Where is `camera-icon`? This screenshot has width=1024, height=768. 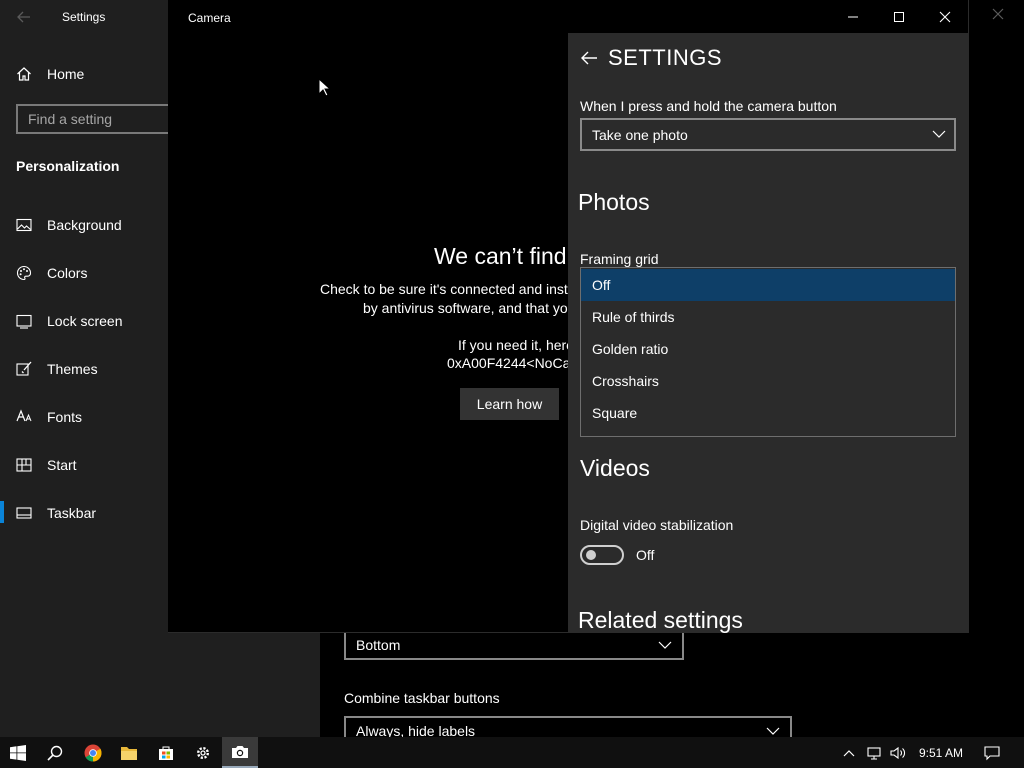 camera-icon is located at coordinates (240, 751).